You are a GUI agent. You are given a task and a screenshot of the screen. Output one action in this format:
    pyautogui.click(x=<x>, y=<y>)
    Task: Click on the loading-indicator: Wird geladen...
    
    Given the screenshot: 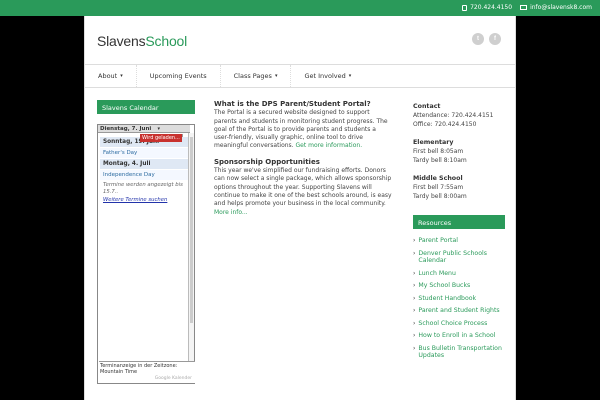 What is the action you would take?
    pyautogui.click(x=161, y=138)
    